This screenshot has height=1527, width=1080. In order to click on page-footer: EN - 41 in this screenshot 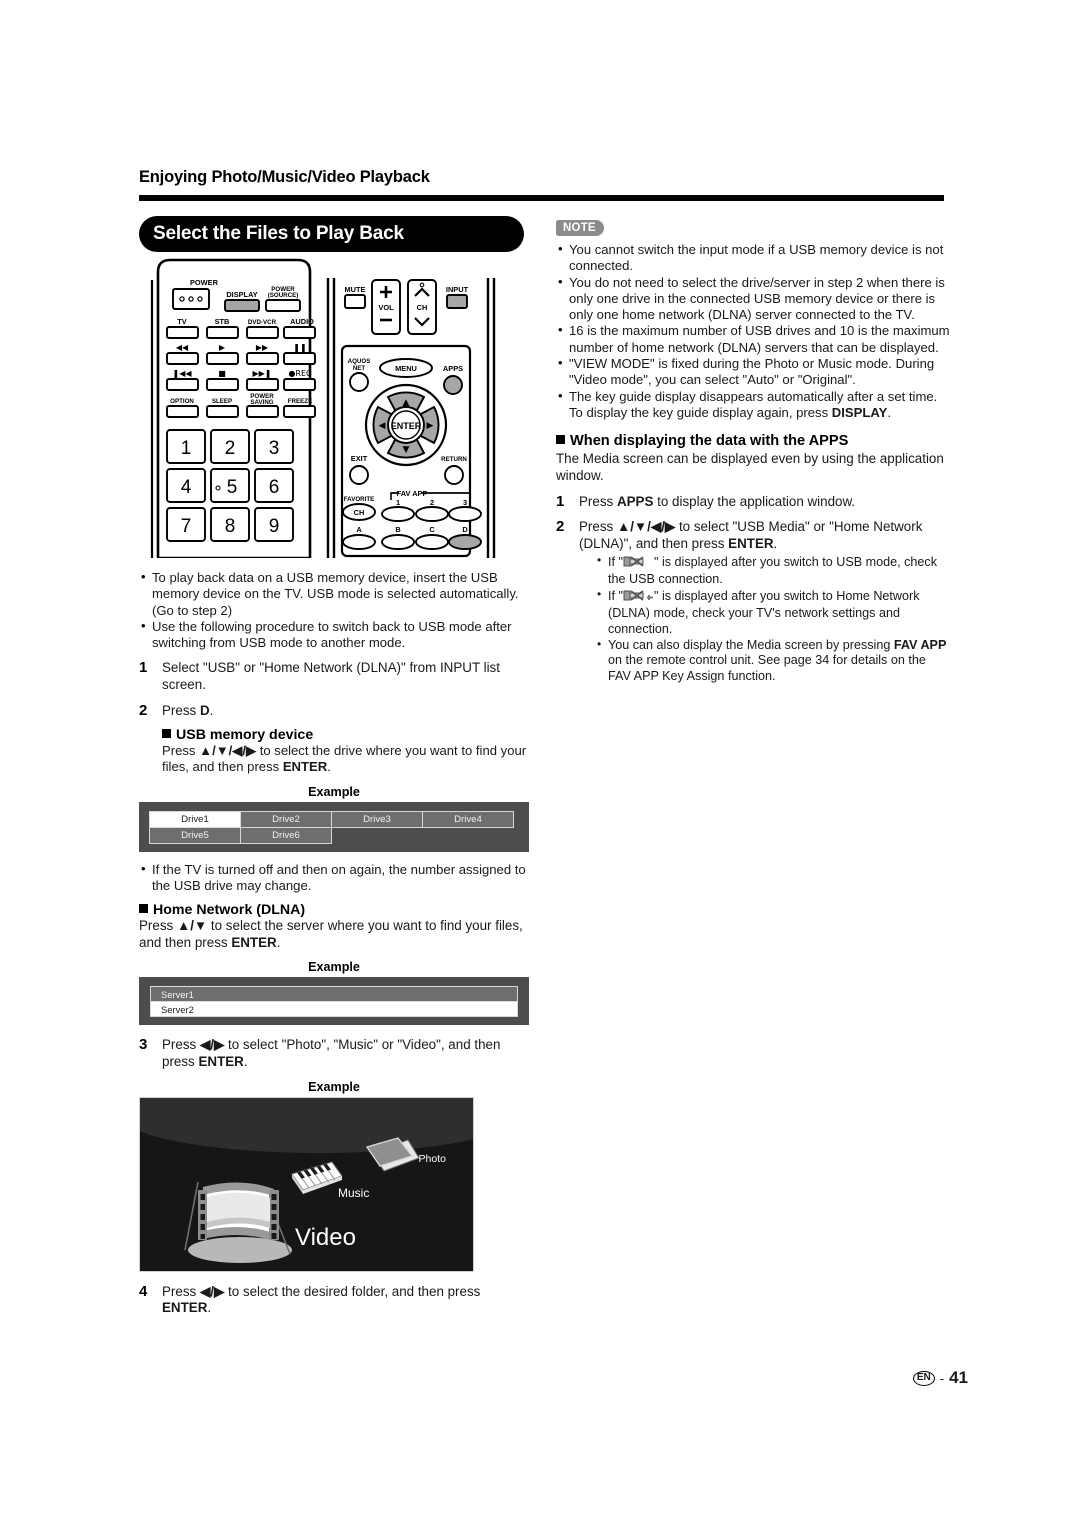, I will do `click(940, 1378)`.